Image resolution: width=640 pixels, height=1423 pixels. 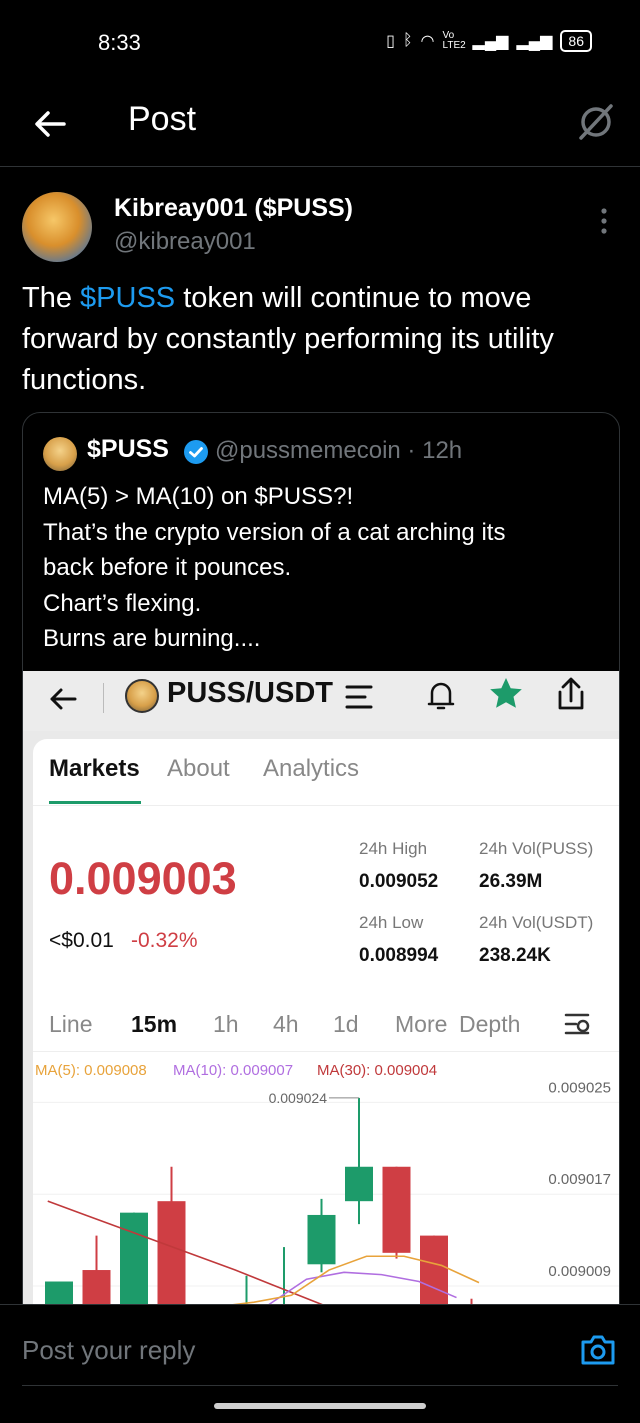 I want to click on quote-avatar, so click(x=60, y=454).